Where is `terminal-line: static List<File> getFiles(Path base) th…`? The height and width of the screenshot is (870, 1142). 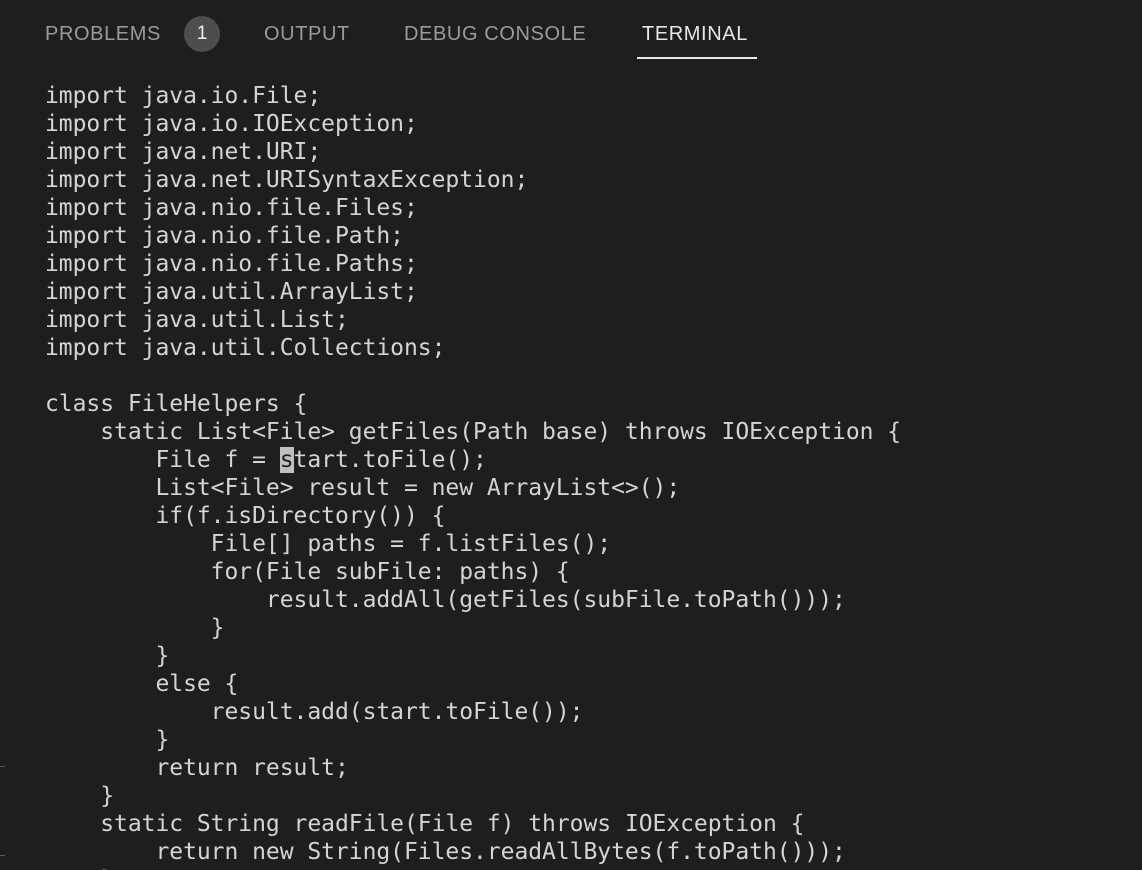
terminal-line: static List<File> getFiles(Path base) th… is located at coordinates (473, 432).